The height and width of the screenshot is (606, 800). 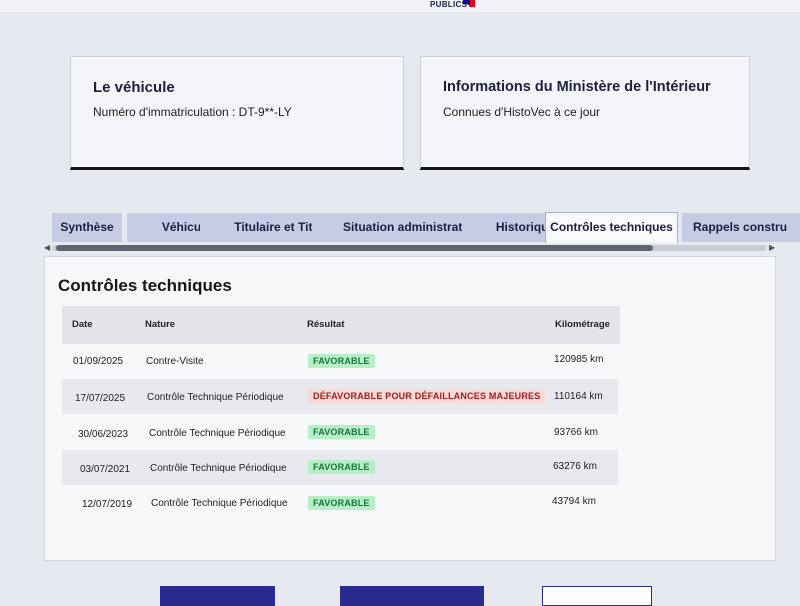 I want to click on row-km: 93766 km, so click(x=576, y=432).